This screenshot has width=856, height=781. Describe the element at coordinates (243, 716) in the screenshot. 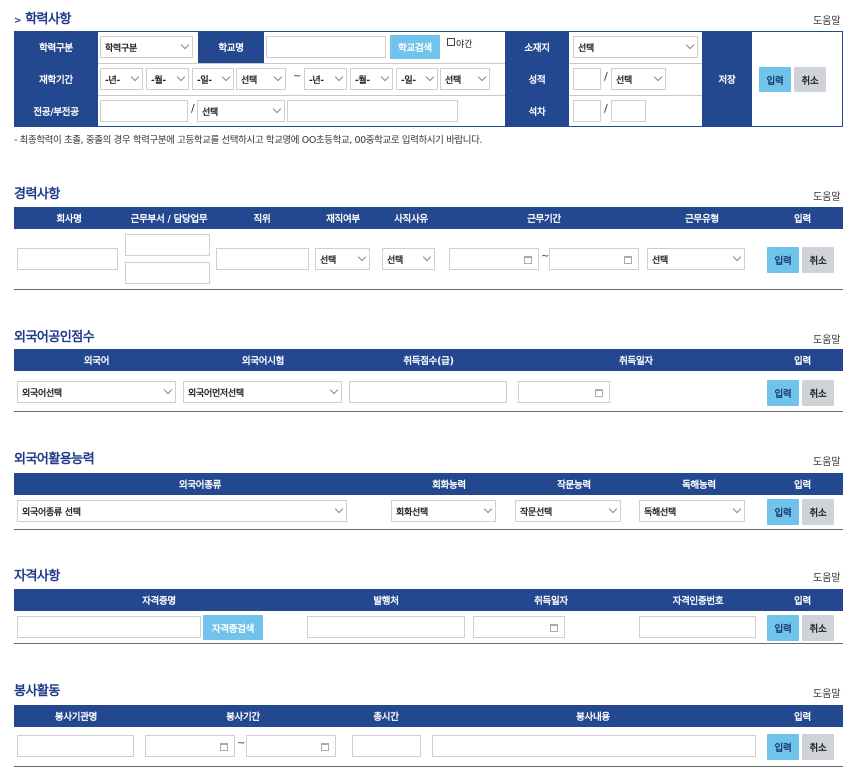

I see `volunteer-col-period: 봉사기간` at that location.